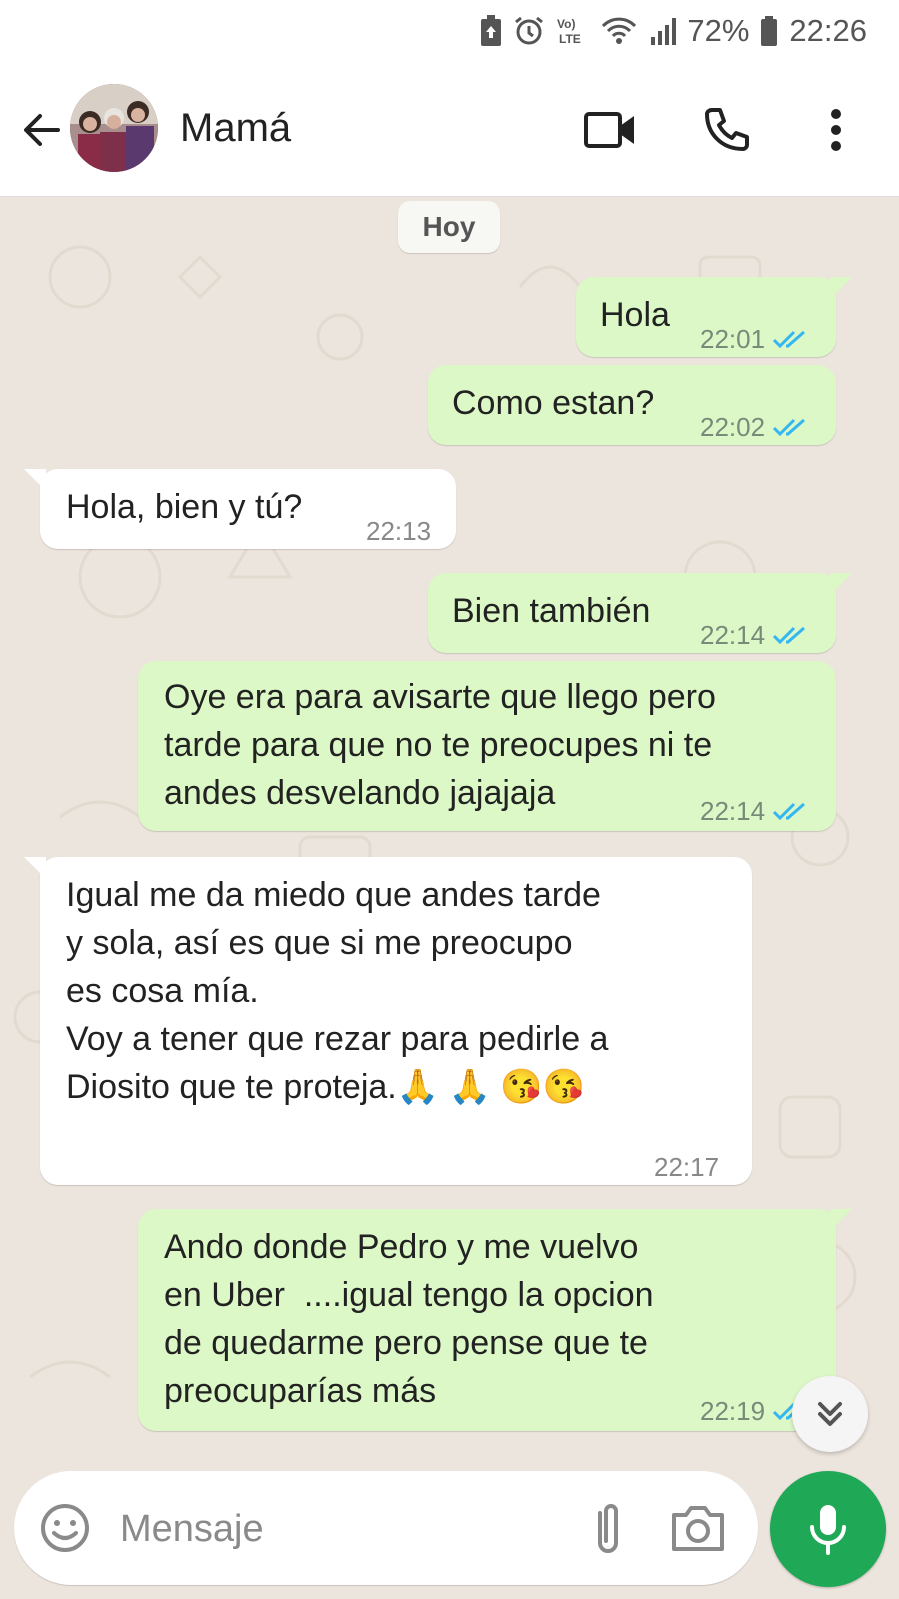 The width and height of the screenshot is (899, 1599). I want to click on avatar, so click(114, 128).